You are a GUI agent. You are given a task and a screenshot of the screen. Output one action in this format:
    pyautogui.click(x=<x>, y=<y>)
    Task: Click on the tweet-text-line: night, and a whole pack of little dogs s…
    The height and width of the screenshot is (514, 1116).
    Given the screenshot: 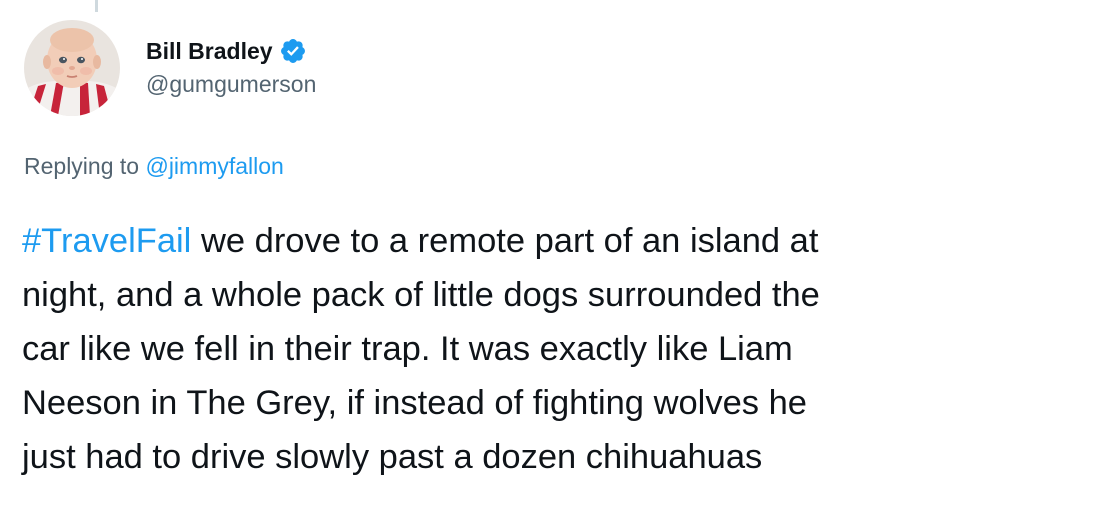 What is the action you would take?
    pyautogui.click(x=421, y=295)
    